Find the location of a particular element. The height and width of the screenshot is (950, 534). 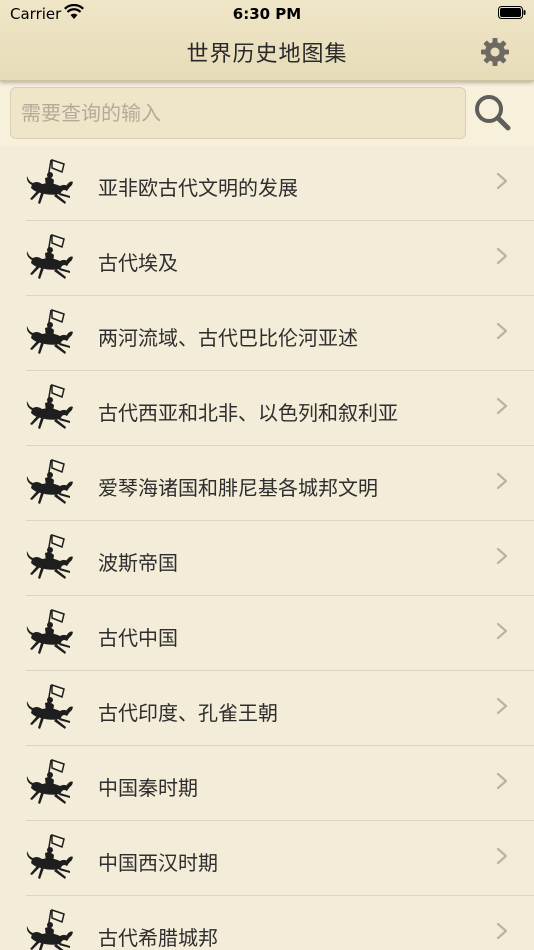

list-item: 中国秦时期 is located at coordinates (267, 783).